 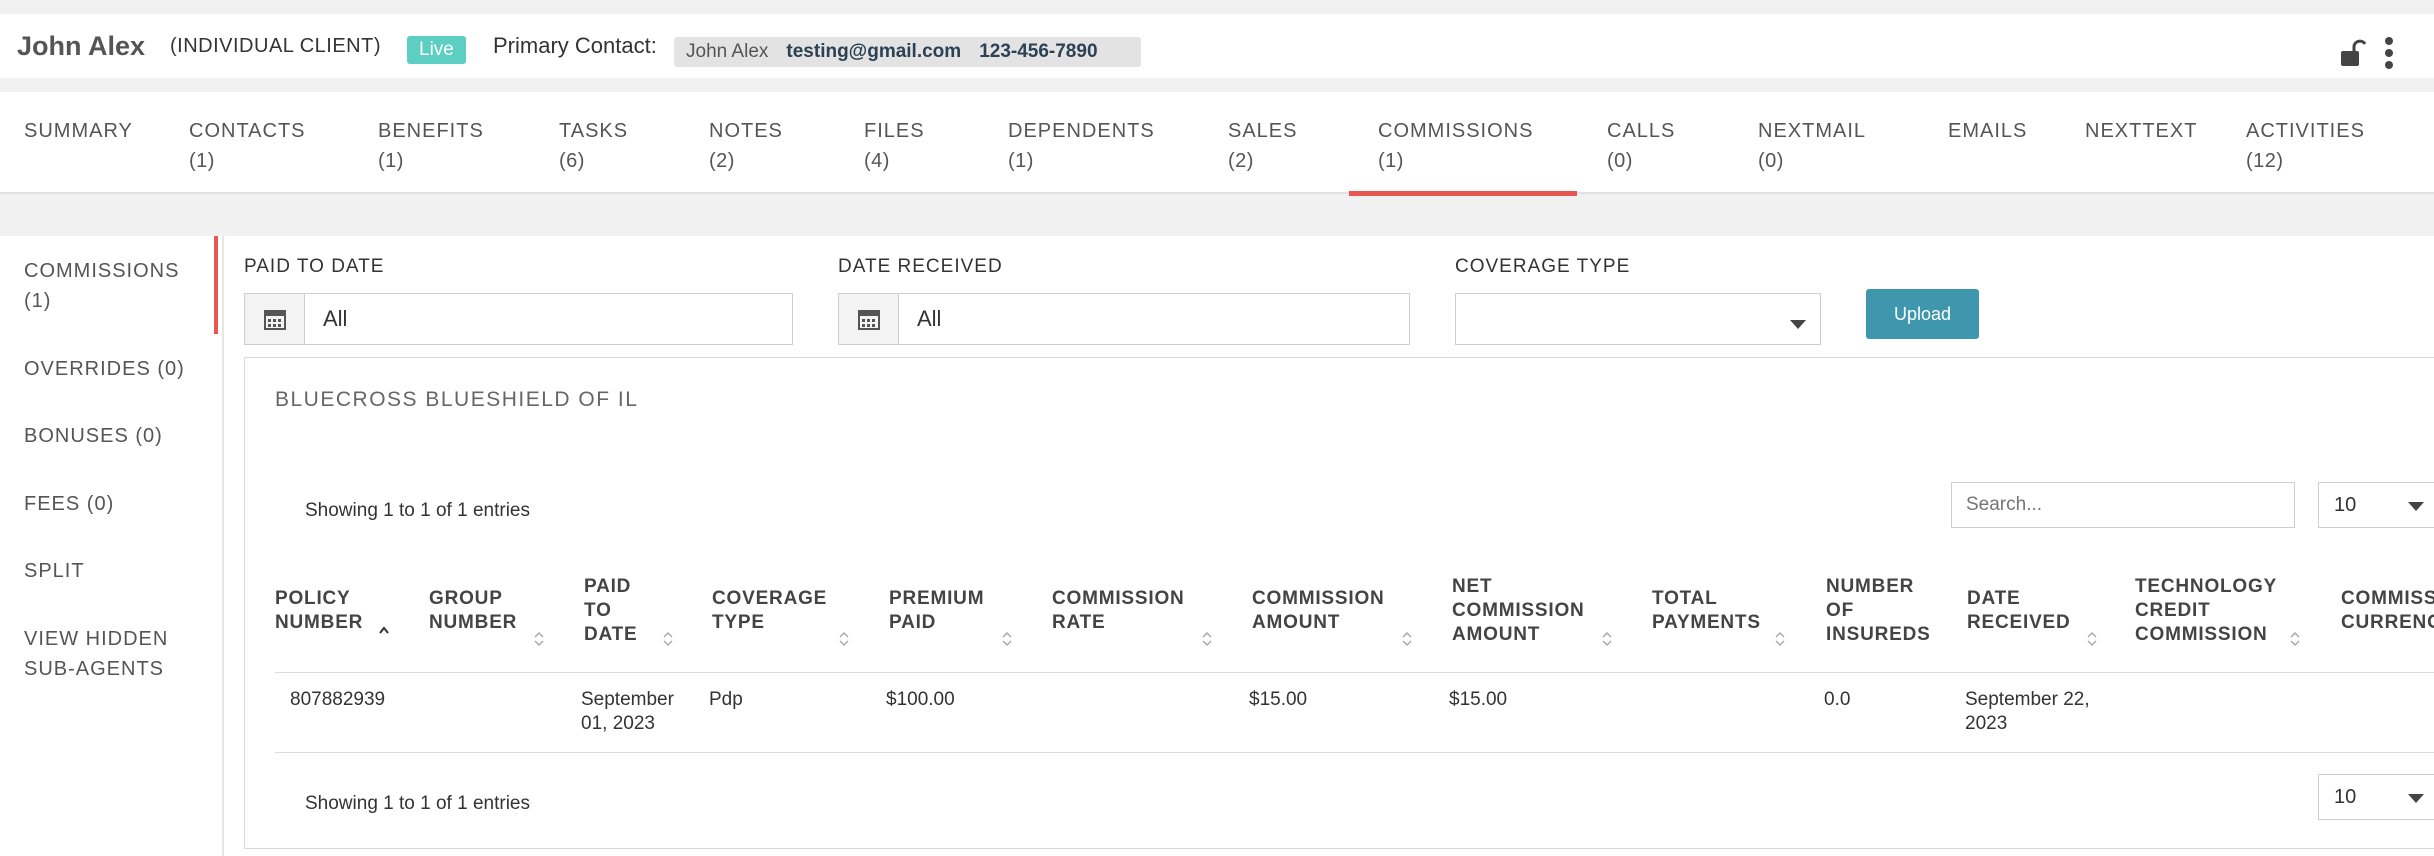 What do you see at coordinates (1922, 314) in the screenshot?
I see `upload-button: Upload` at bounding box center [1922, 314].